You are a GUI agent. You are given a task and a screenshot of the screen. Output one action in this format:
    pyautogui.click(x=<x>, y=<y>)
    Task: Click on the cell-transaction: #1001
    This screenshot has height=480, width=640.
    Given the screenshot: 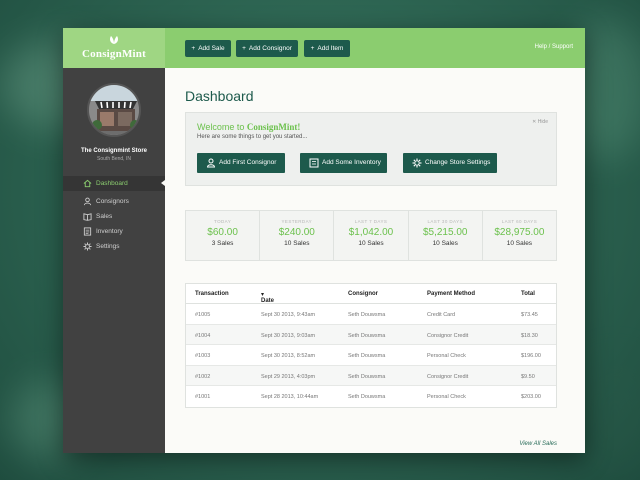 What is the action you would take?
    pyautogui.click(x=203, y=397)
    